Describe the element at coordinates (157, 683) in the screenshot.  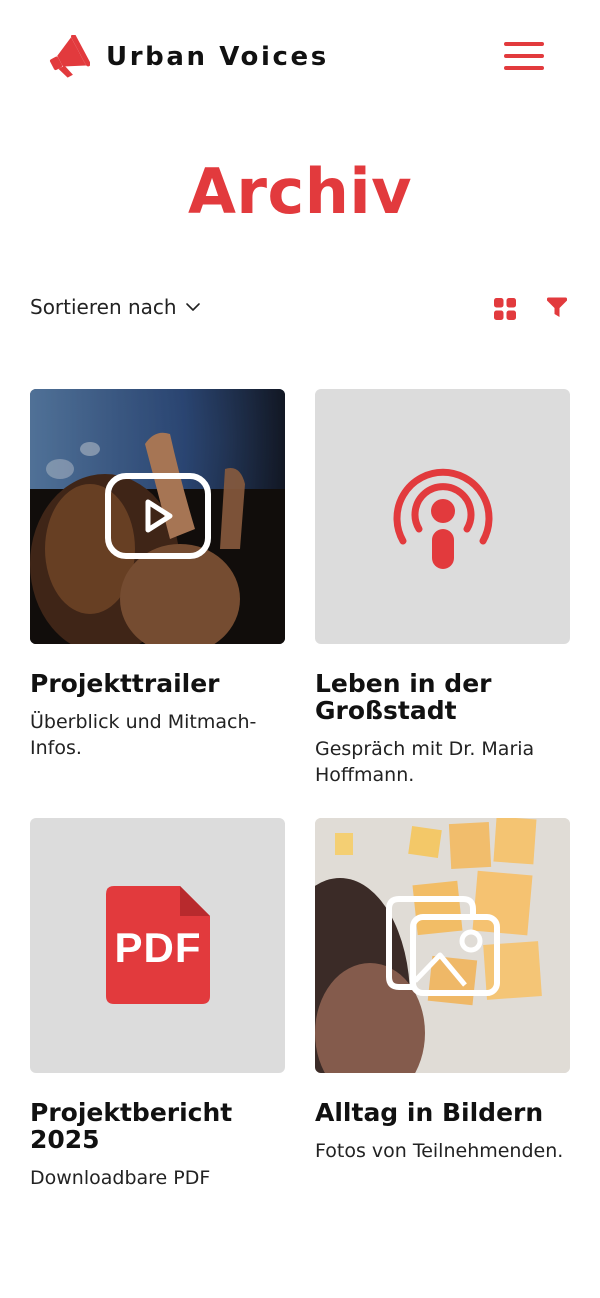
I see `item-title: Projekttrailer` at that location.